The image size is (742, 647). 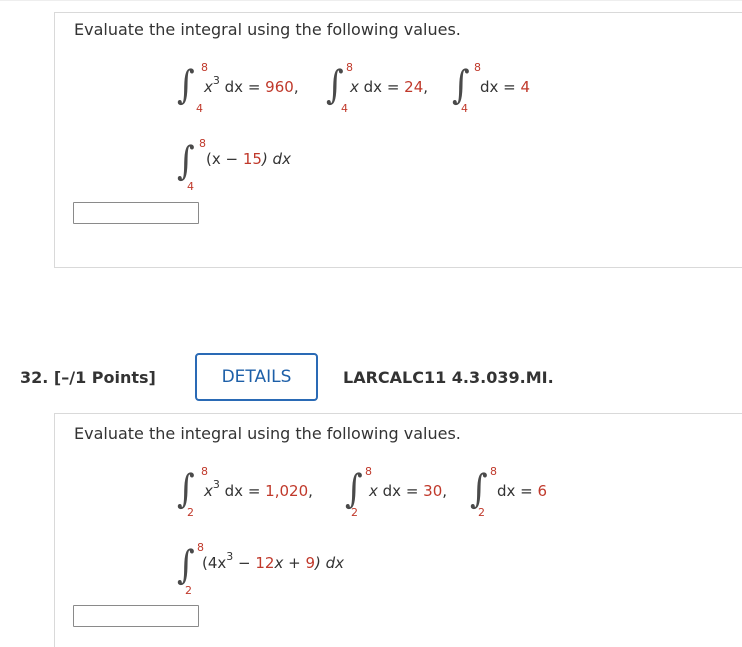 What do you see at coordinates (525, 87) in the screenshot?
I see `given-value: 4` at bounding box center [525, 87].